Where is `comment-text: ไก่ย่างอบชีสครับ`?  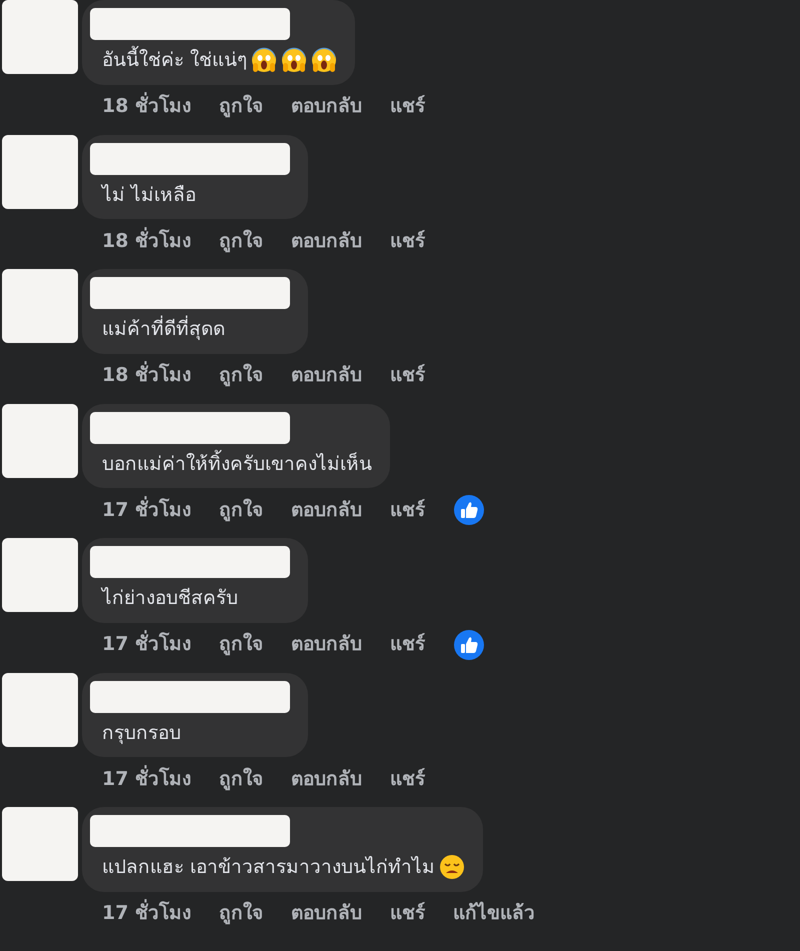
comment-text: ไก่ย่างอบชีสครับ is located at coordinates (170, 598).